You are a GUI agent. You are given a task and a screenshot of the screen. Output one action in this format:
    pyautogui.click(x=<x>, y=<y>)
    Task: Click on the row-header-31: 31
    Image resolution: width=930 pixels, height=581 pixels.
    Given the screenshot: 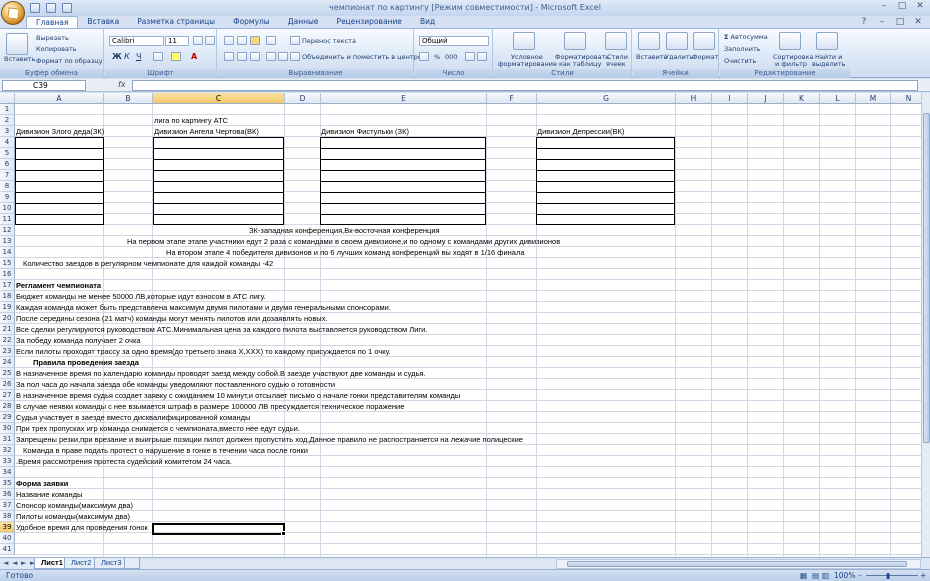 What is the action you would take?
    pyautogui.click(x=7, y=439)
    